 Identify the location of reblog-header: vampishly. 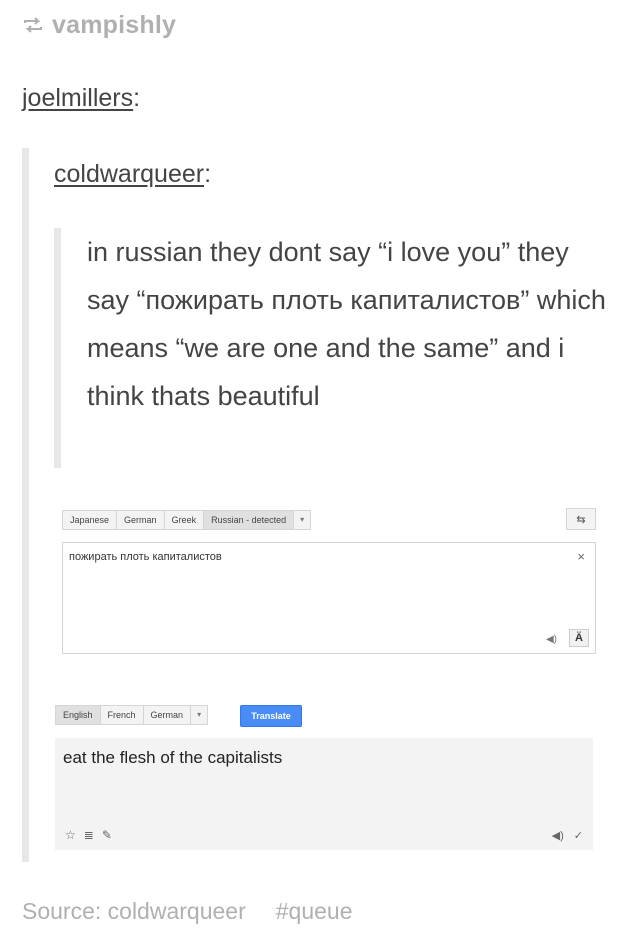
(99, 25).